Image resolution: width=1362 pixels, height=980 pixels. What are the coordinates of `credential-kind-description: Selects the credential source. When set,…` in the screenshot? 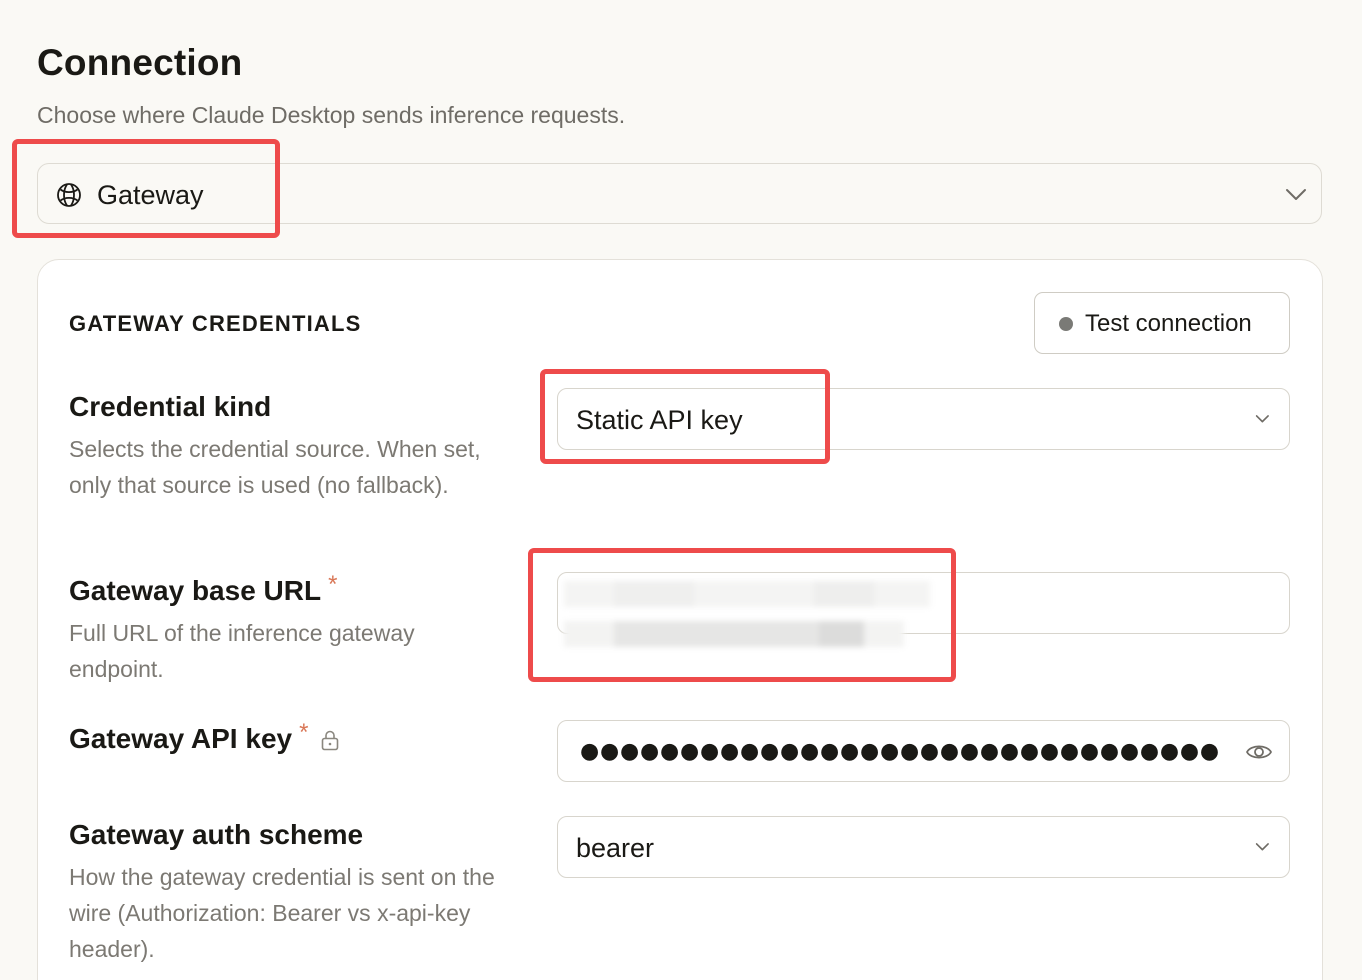 It's located at (275, 467).